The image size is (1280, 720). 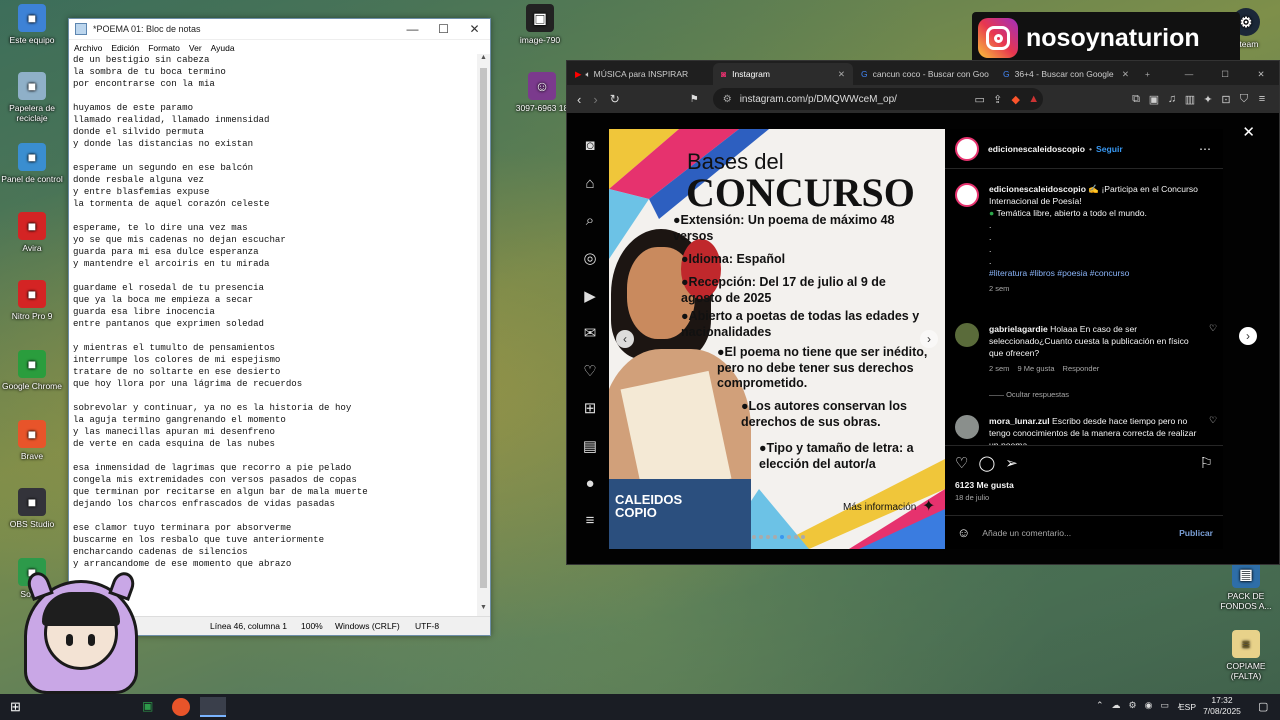 I want to click on publish-button: Publicar, so click(x=1196, y=533).